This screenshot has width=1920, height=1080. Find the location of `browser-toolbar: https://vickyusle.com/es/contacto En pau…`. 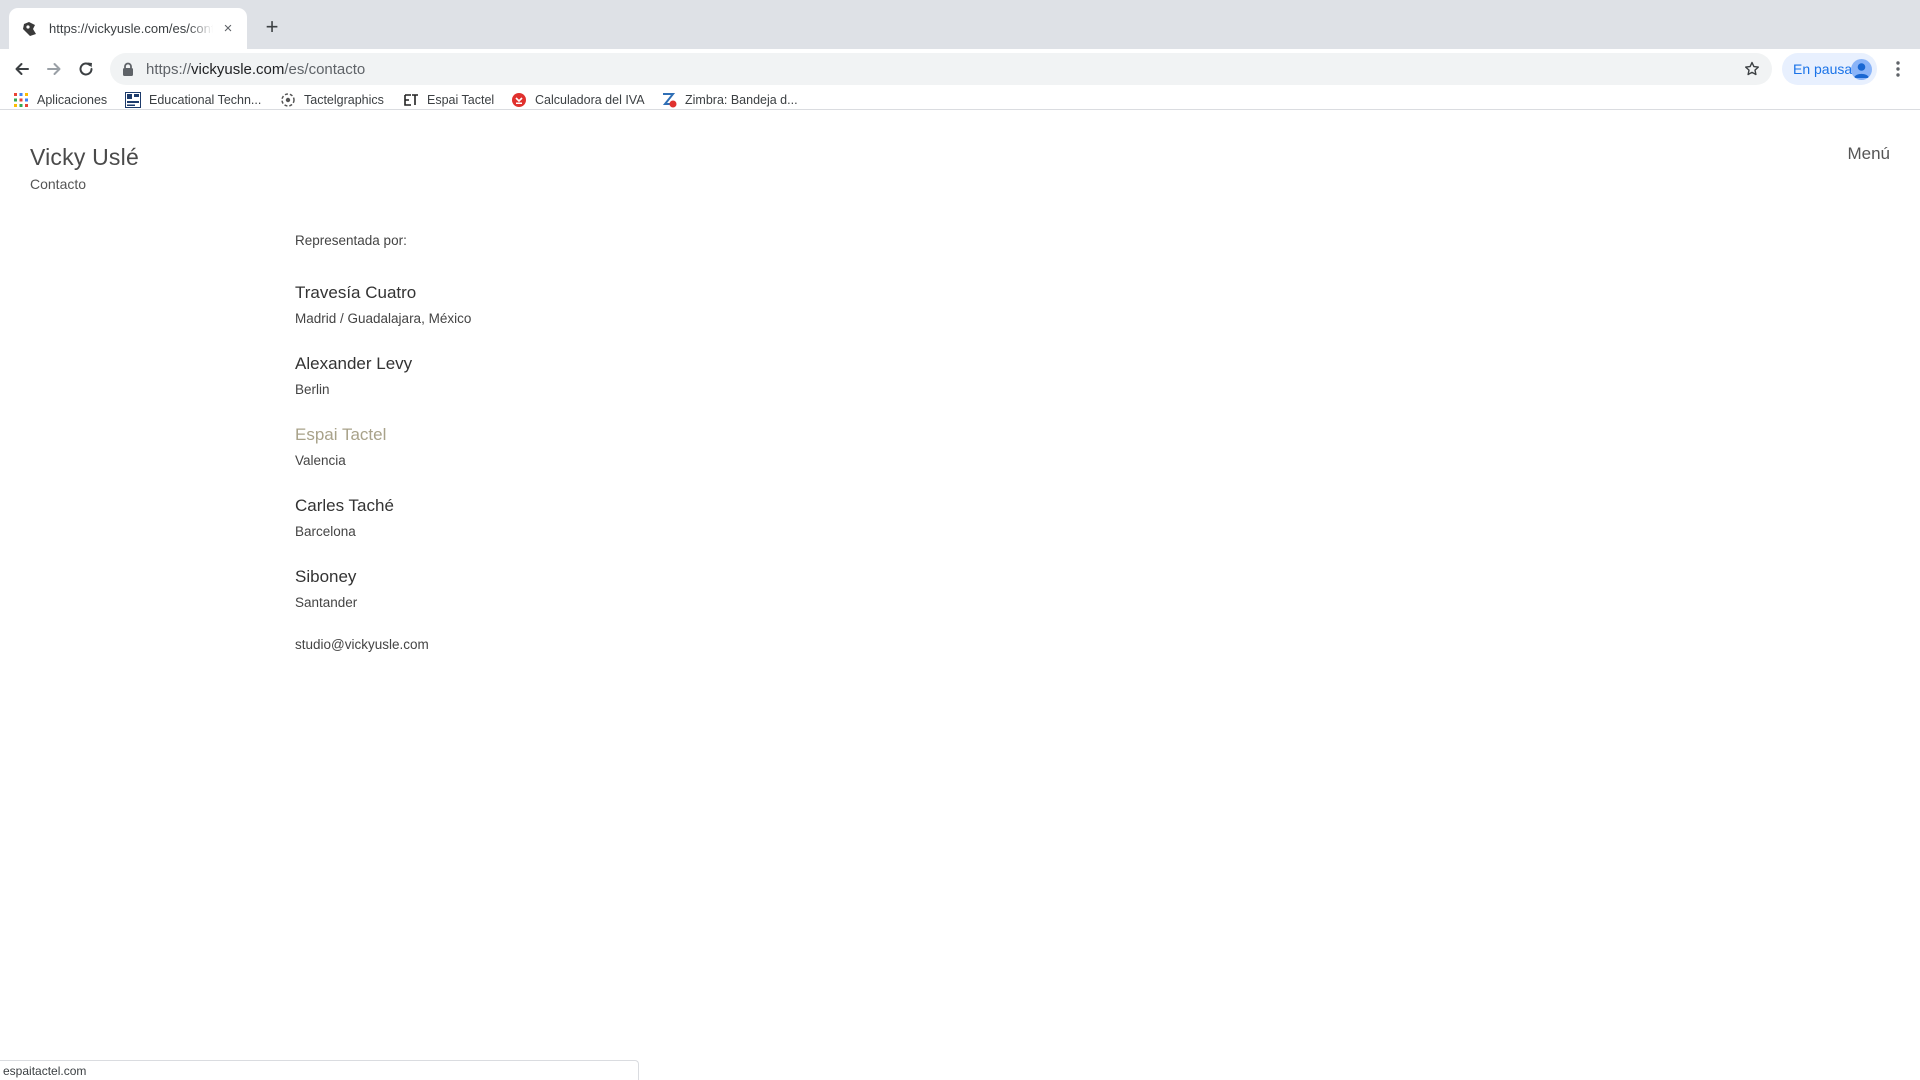

browser-toolbar: https://vickyusle.com/es/contacto En pau… is located at coordinates (960, 69).